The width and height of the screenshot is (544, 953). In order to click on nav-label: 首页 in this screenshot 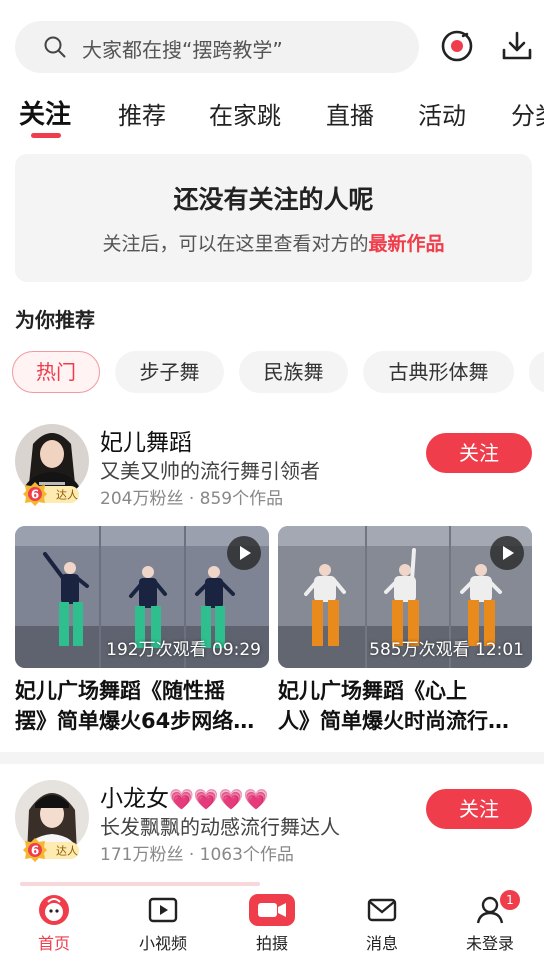, I will do `click(53, 943)`.